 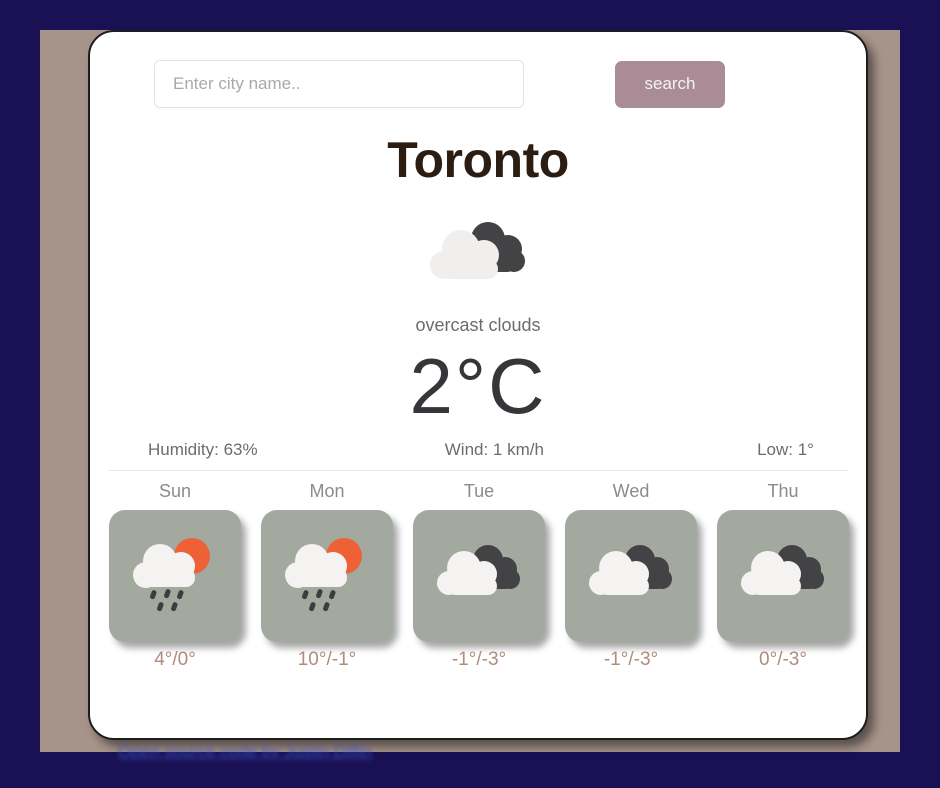 I want to click on forecast-temp-range: 10°/-1°, so click(x=327, y=659).